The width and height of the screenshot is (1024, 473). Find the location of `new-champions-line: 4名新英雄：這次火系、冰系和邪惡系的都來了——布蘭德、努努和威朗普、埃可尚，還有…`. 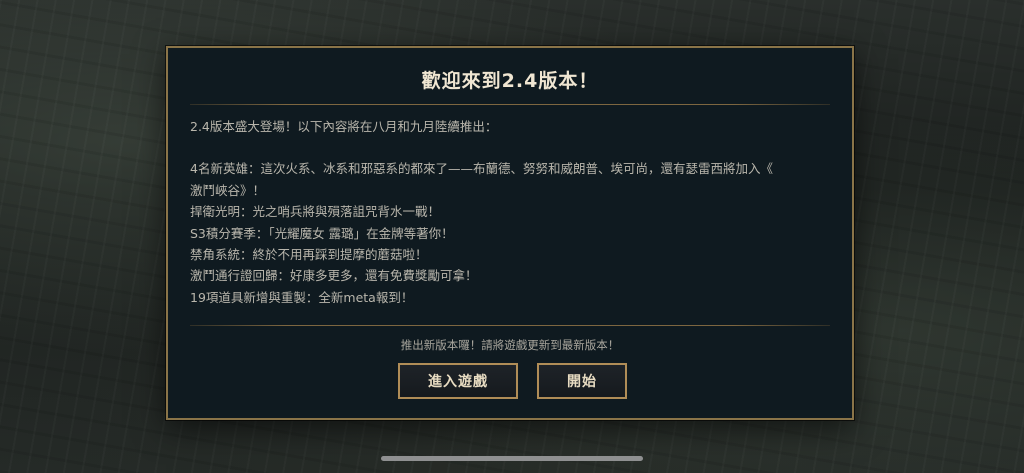

new-champions-line: 4名新英雄：這次火系、冰系和邪惡系的都來了——布蘭德、努努和威朗普、埃可尚，還有… is located at coordinates (481, 169).